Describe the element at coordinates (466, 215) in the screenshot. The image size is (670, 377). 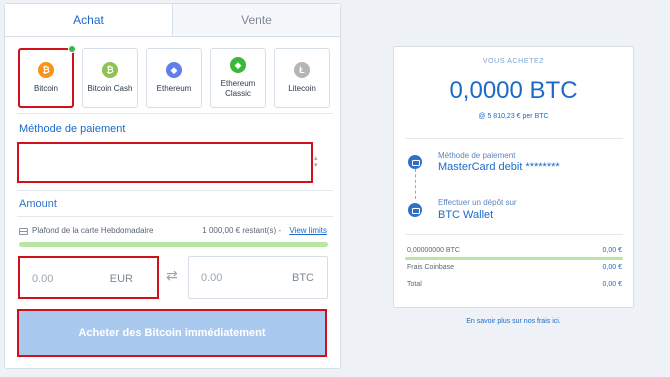
I see `summary-deposit-value: BTC Wallet` at that location.